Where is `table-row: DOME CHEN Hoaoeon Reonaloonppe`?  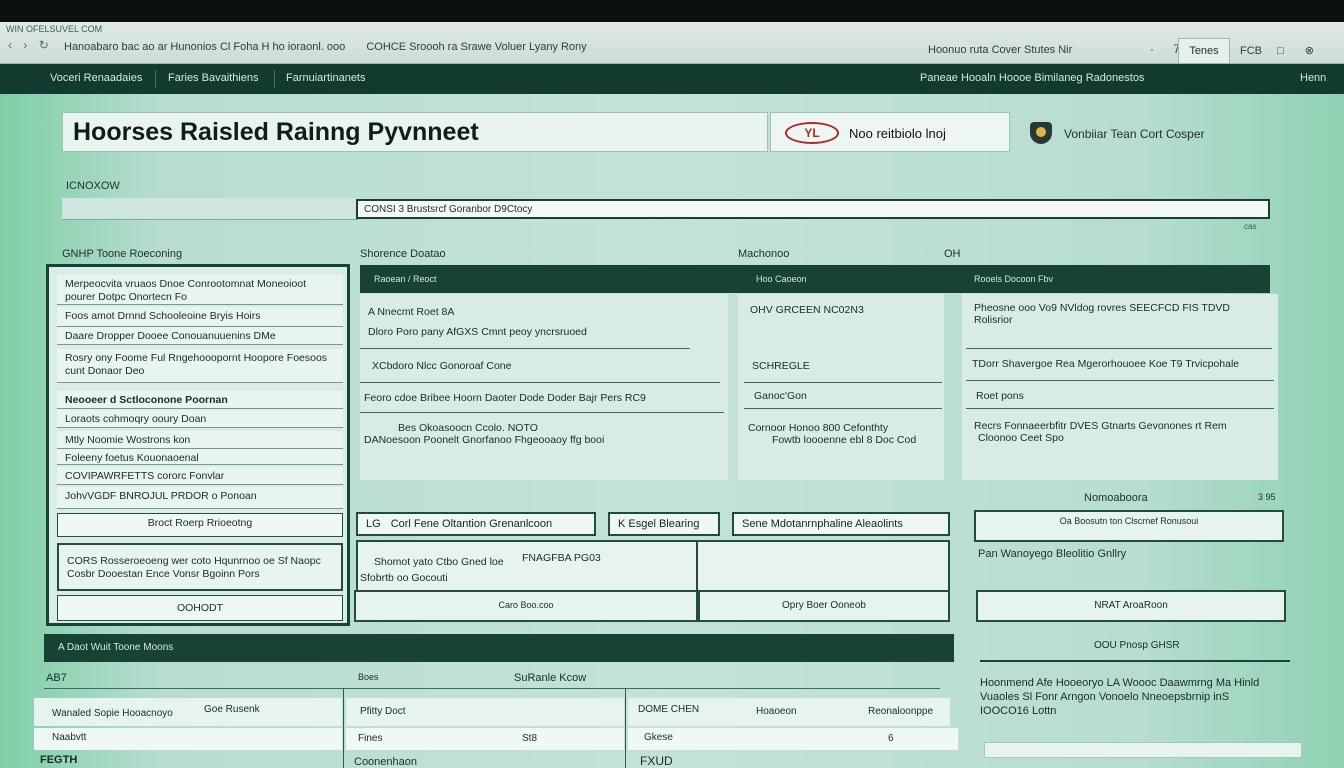 table-row: DOME CHEN Hoaoeon Reonaloonppe is located at coordinates (789, 712).